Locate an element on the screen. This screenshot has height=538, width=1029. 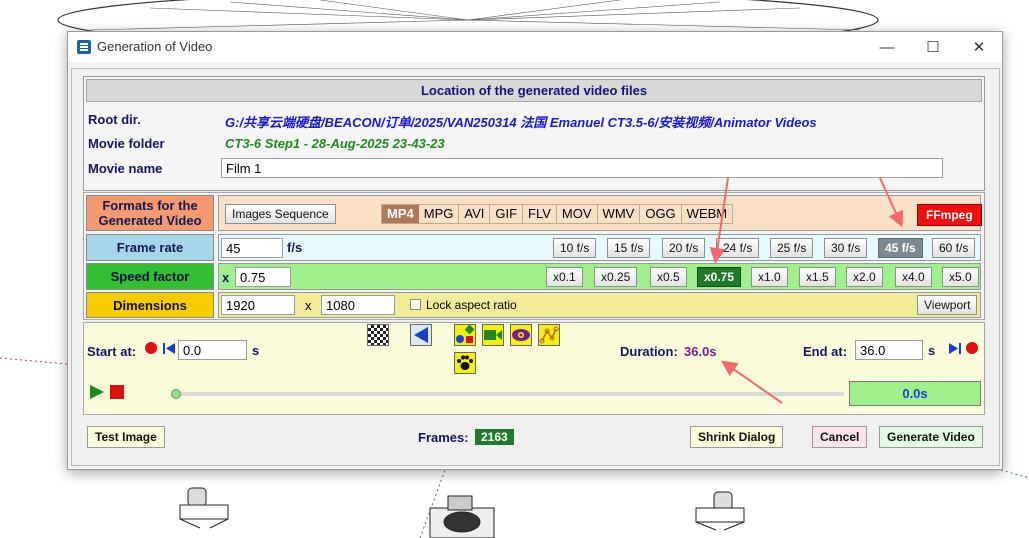
fps-15-button: 15 f/s is located at coordinates (629, 248).